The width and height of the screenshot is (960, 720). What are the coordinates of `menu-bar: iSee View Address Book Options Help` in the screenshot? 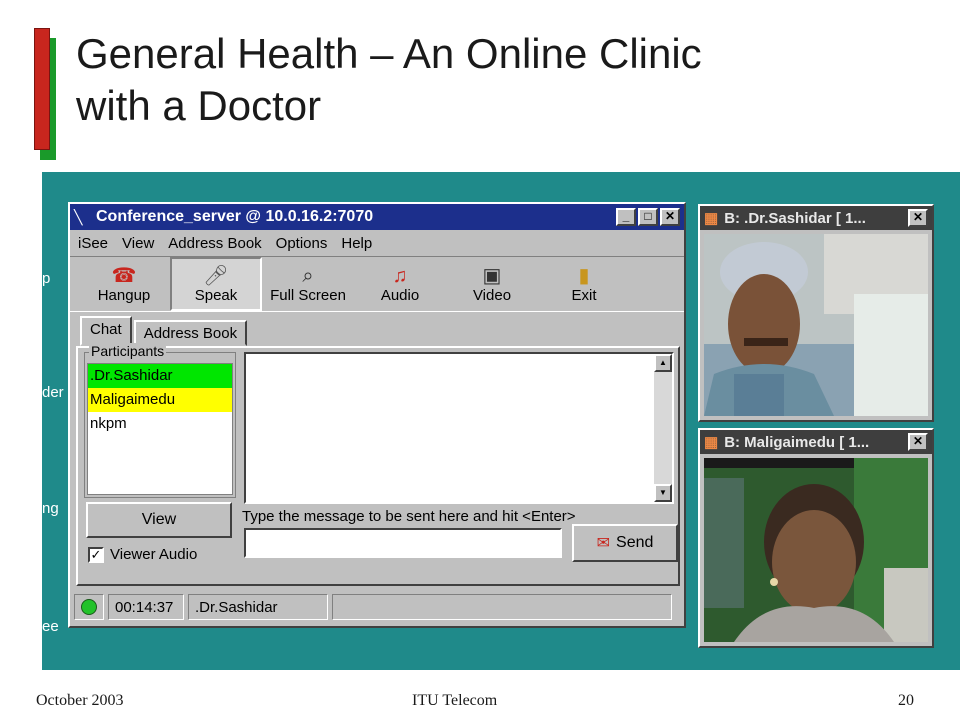 It's located at (377, 243).